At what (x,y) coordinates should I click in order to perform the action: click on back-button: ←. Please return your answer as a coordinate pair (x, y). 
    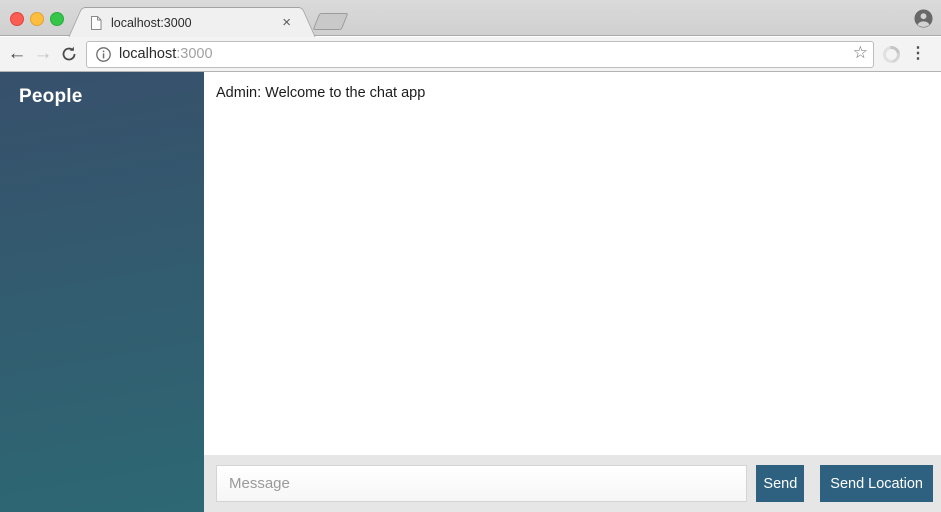
    Looking at the image, I should click on (17, 54).